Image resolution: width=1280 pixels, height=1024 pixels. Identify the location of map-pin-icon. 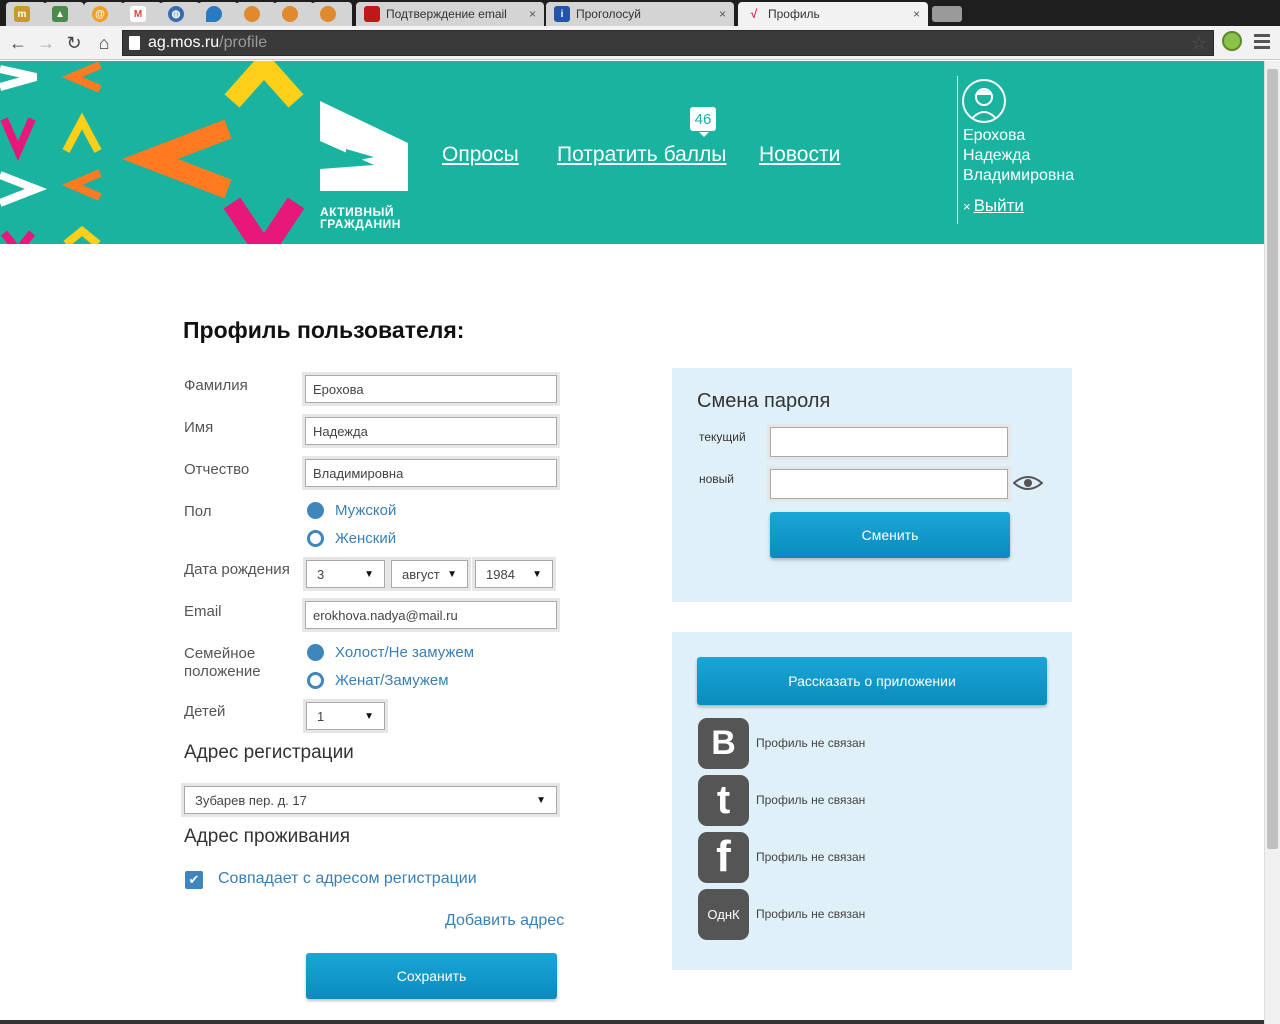
(214, 14).